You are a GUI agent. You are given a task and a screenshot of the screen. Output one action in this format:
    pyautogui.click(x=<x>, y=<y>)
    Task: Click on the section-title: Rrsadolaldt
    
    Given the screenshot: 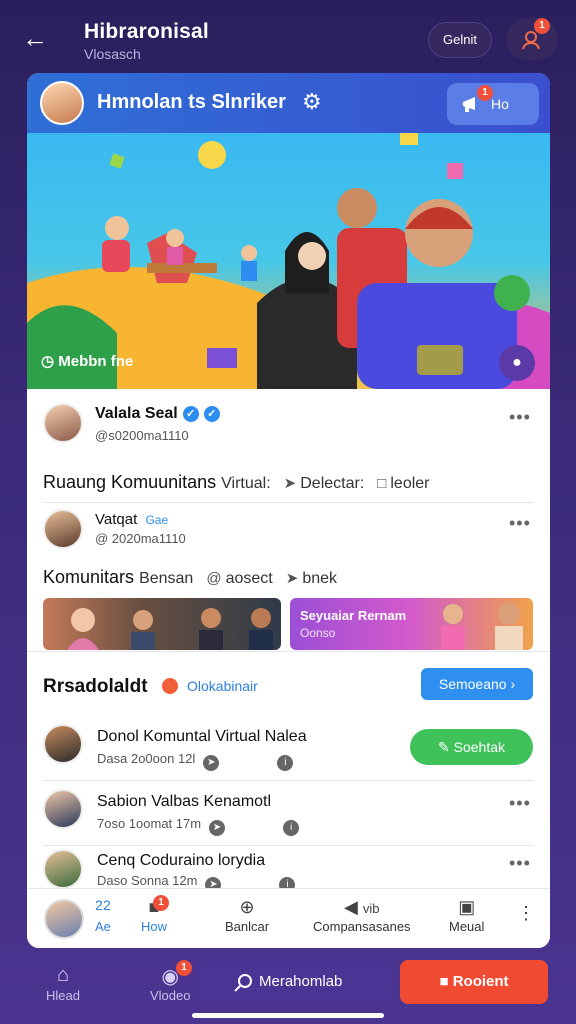 What is the action you would take?
    pyautogui.click(x=95, y=686)
    